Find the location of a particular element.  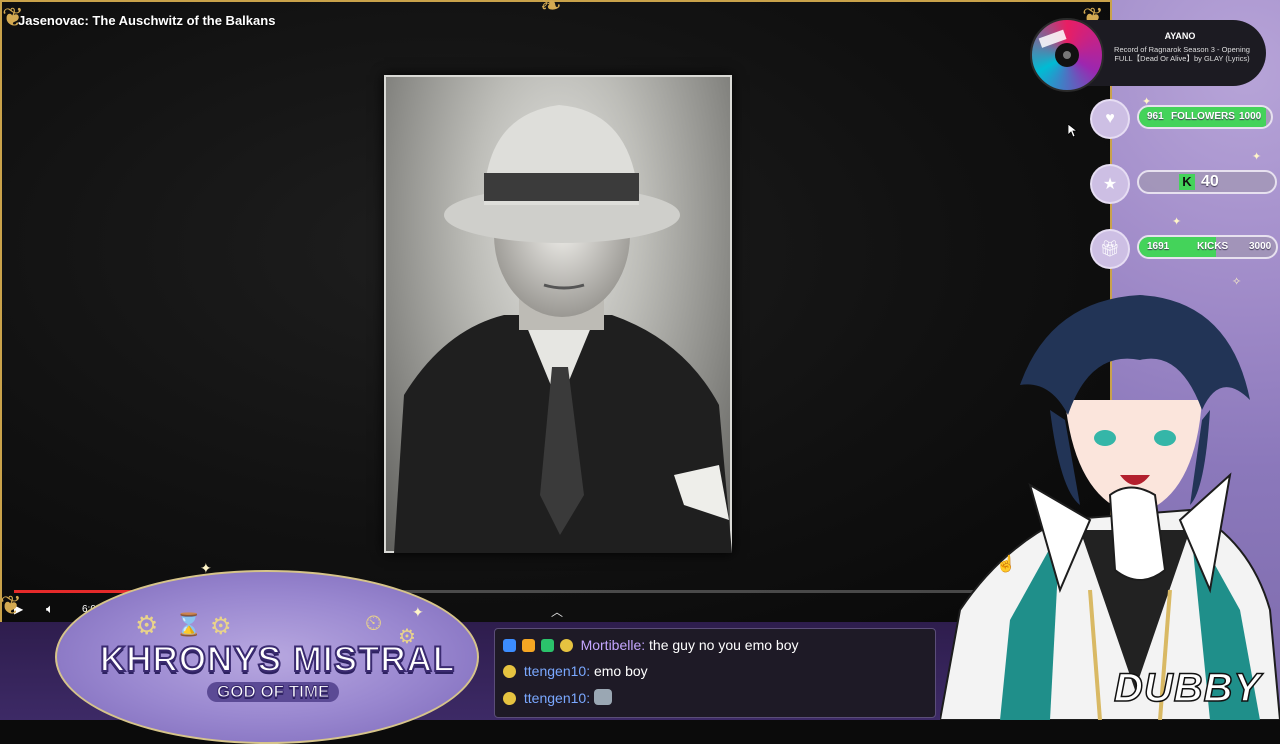

chat-message: ttengen10: is located at coordinates (558, 697).